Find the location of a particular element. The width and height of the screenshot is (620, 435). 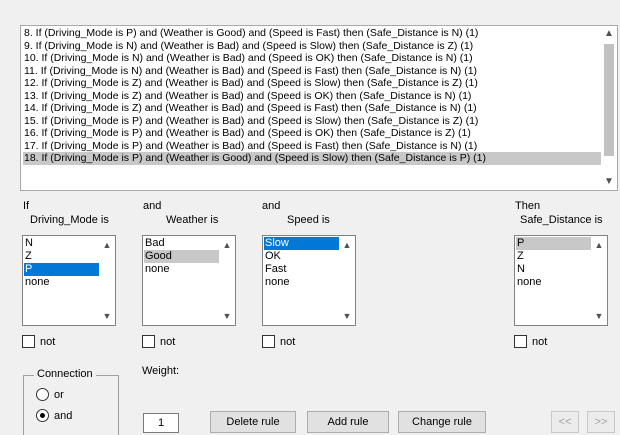

weather-not-checkbox is located at coordinates (148, 341).